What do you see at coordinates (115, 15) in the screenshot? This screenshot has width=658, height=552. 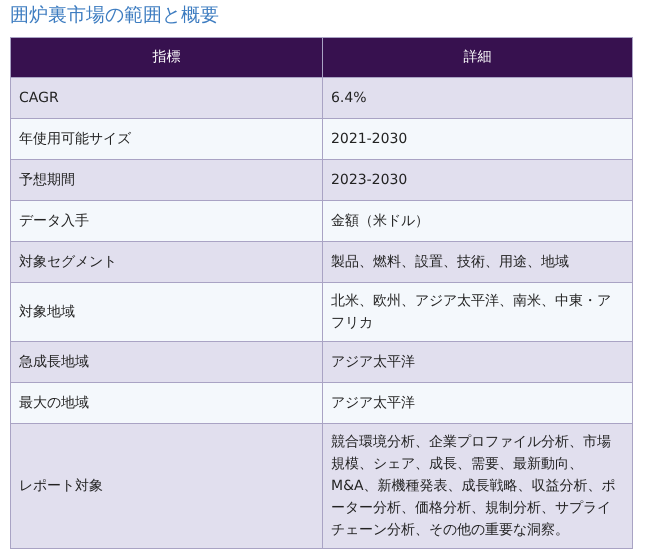 I see `section-title: 囲炉裏市場の範囲と概要` at bounding box center [115, 15].